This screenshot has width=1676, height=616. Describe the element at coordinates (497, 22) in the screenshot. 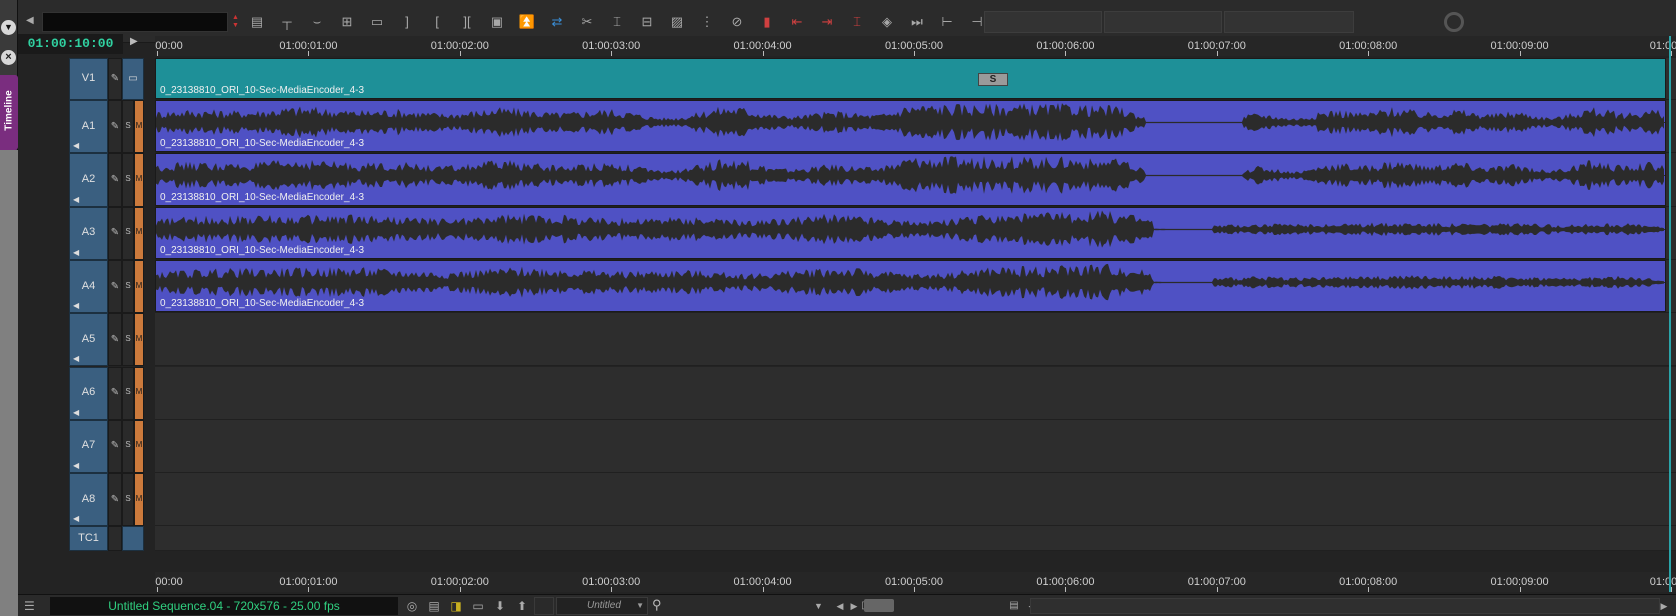

I see `clear-marks-icon: ▣` at that location.